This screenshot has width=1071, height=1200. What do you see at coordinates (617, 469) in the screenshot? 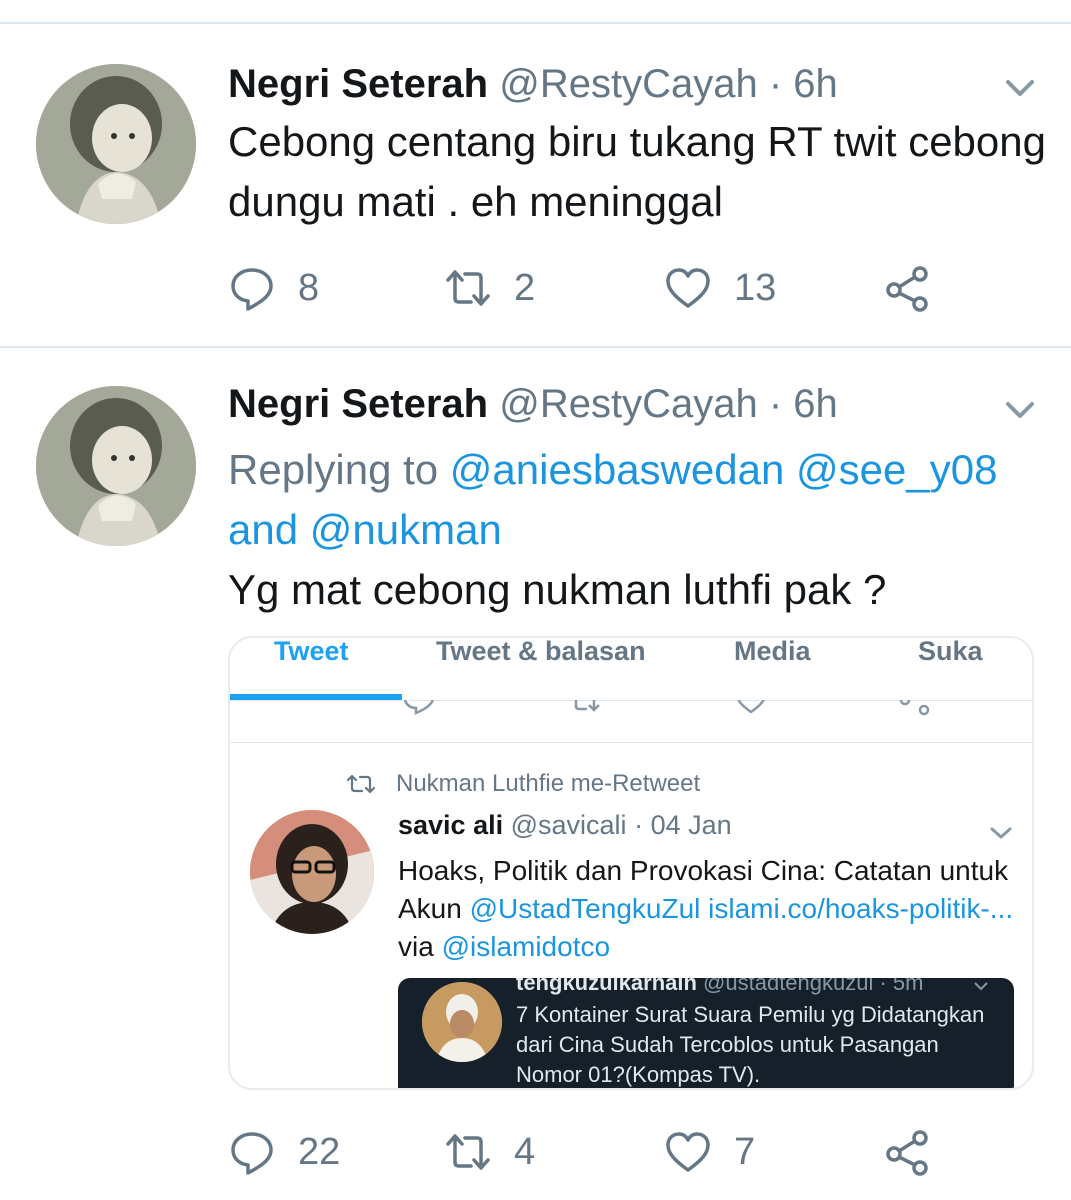
I see `mention-link: @aniesbaswedan` at bounding box center [617, 469].